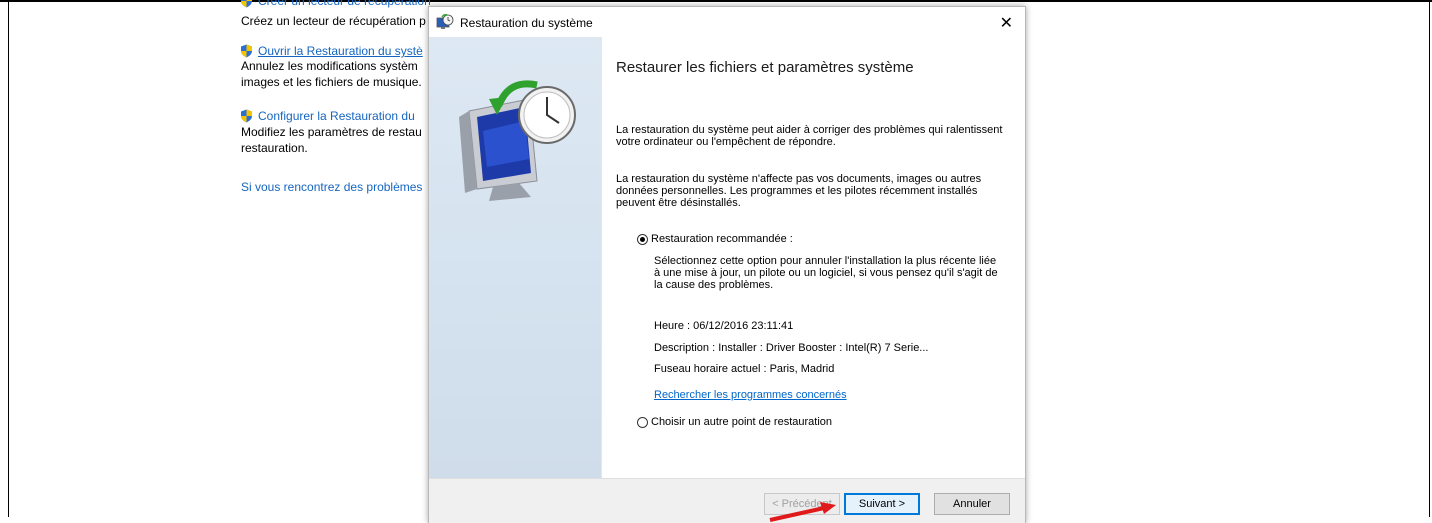  Describe the element at coordinates (515, 257) in the screenshot. I see `dialog-side-panel` at that location.